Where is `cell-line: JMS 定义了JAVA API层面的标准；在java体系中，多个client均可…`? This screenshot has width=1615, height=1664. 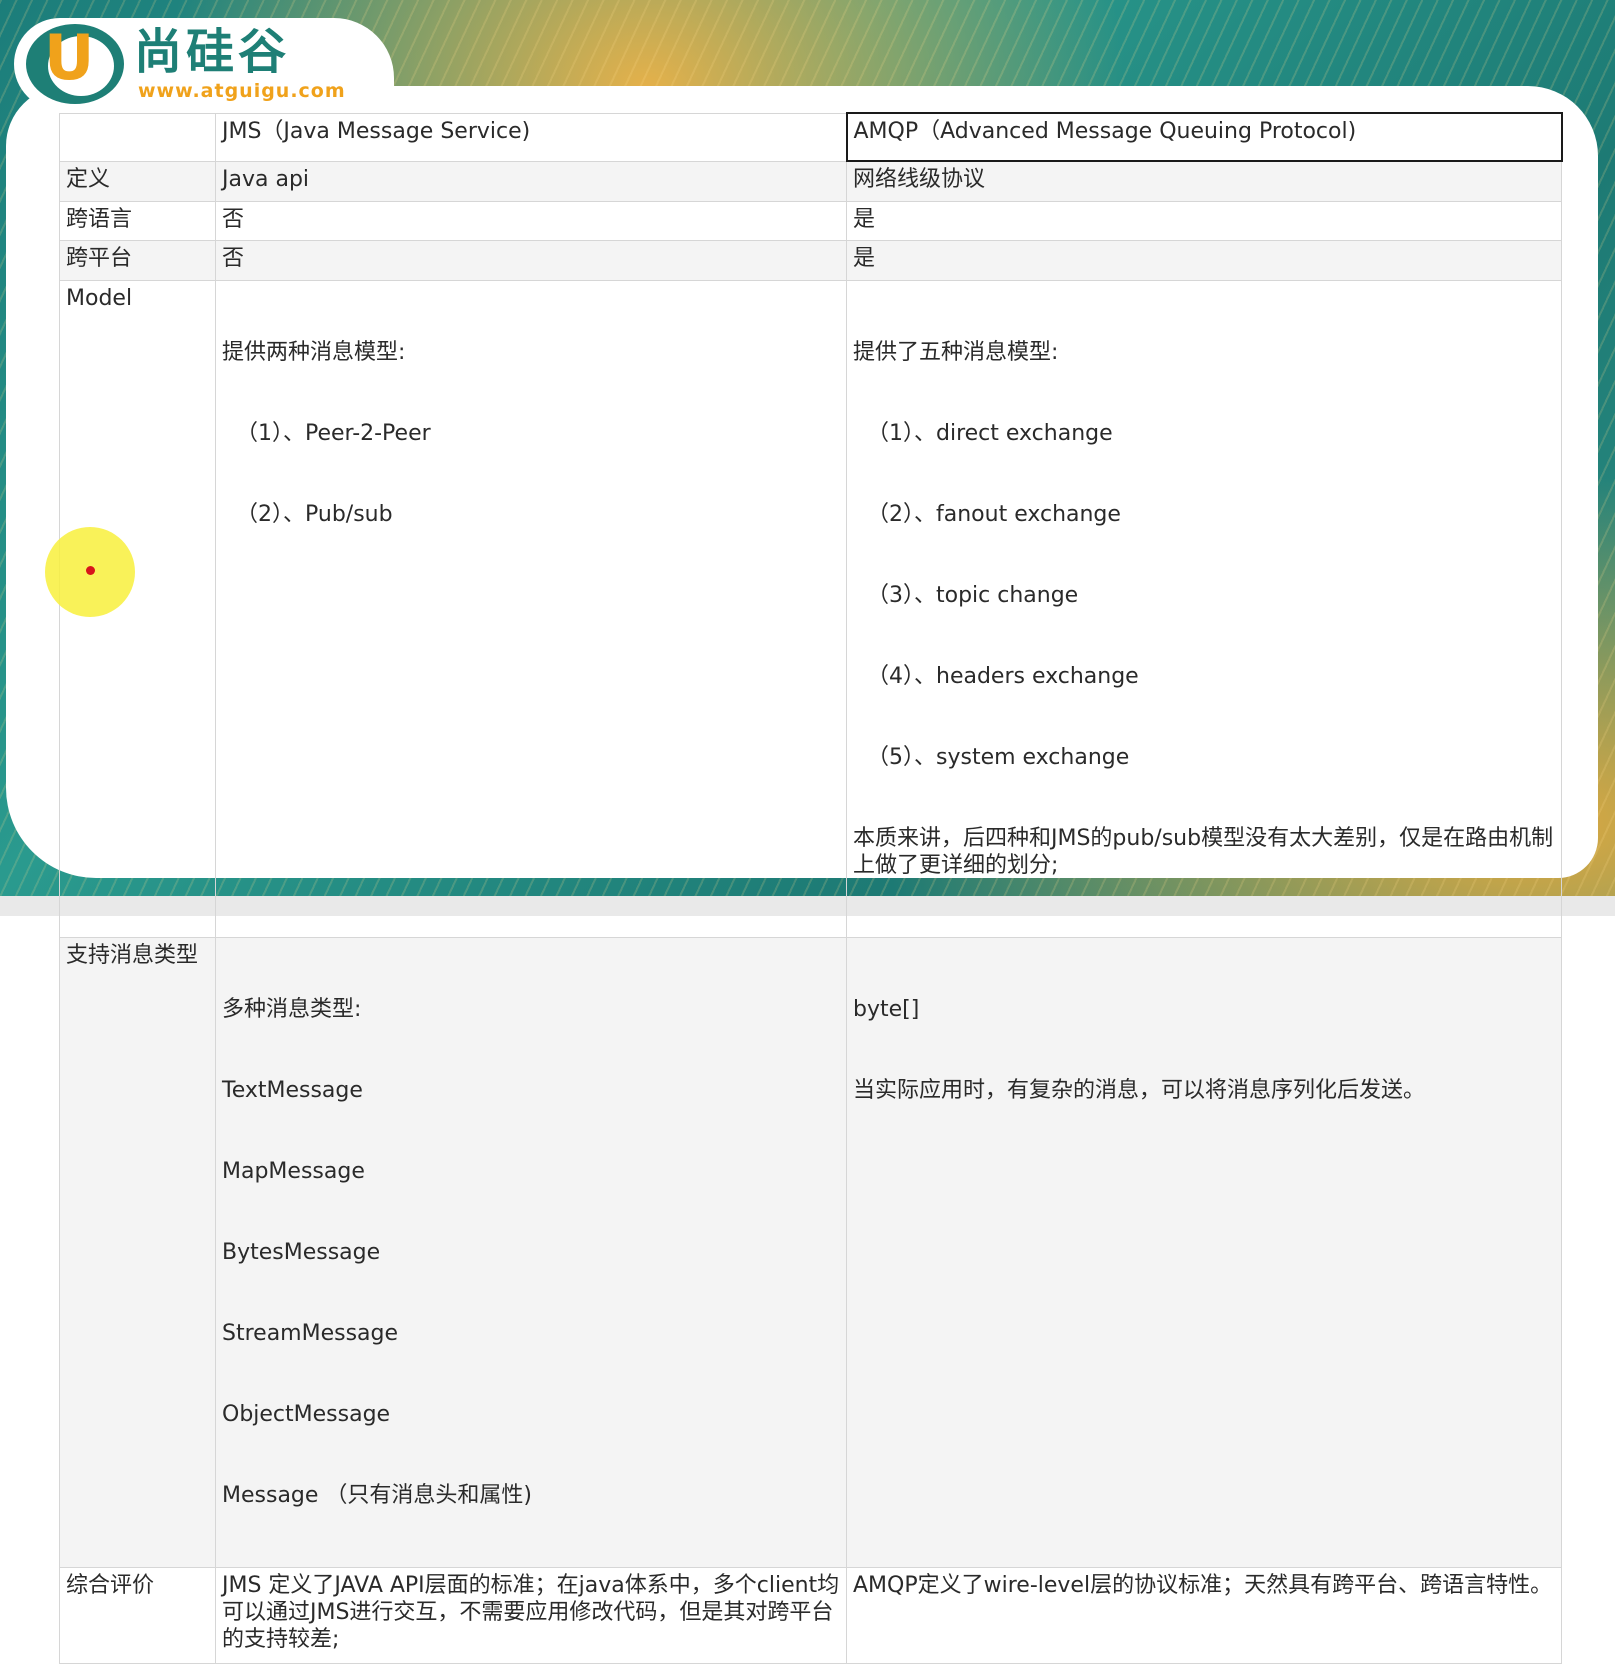 cell-line: JMS 定义了JAVA API层面的标准；在java体系中，多个client均可… is located at coordinates (531, 1612).